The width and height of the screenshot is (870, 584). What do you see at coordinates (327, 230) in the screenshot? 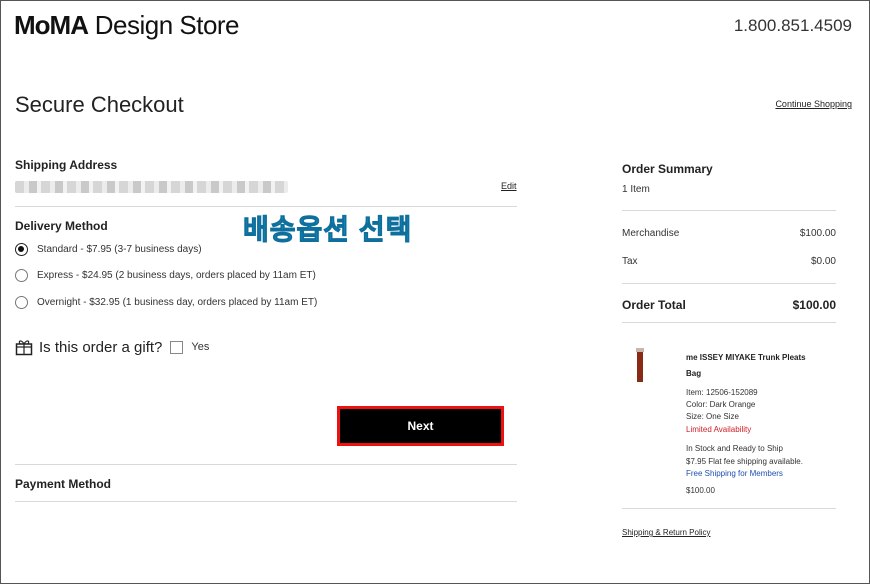
I see `delivery-annotation: 배송옵션 선택` at bounding box center [327, 230].